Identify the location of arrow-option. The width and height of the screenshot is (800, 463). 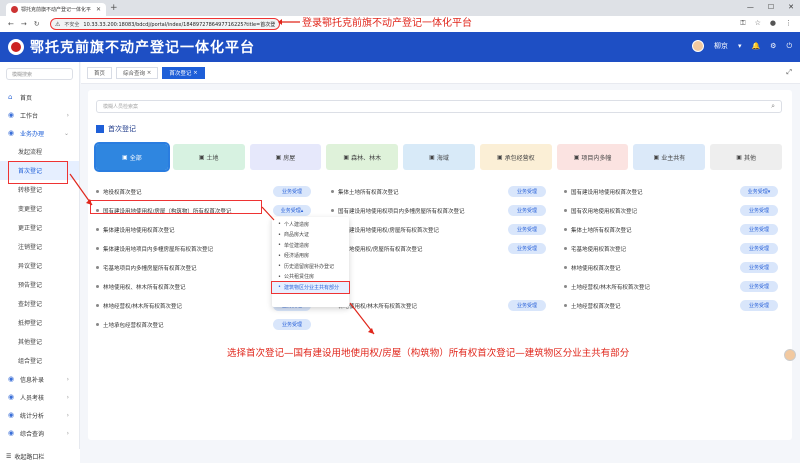
(362, 318).